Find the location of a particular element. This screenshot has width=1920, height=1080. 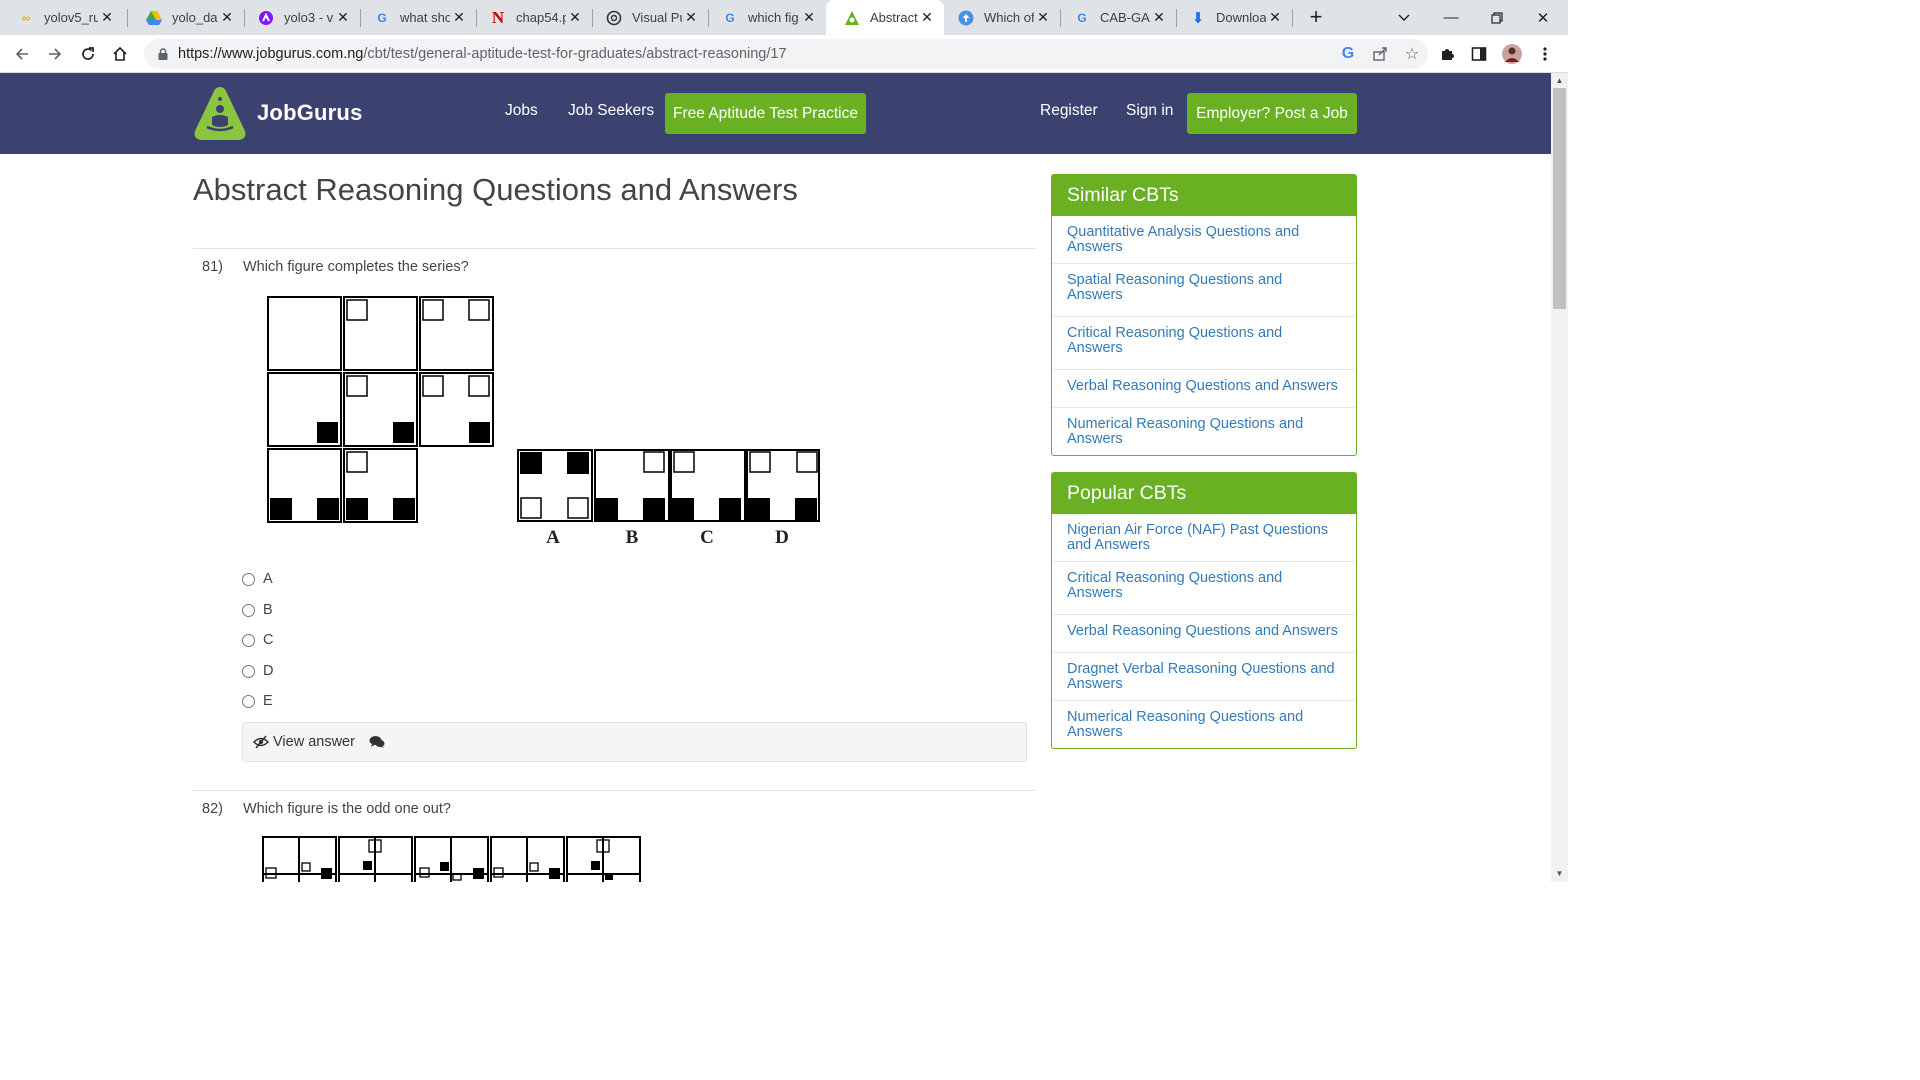

share-icon is located at coordinates (1380, 54).